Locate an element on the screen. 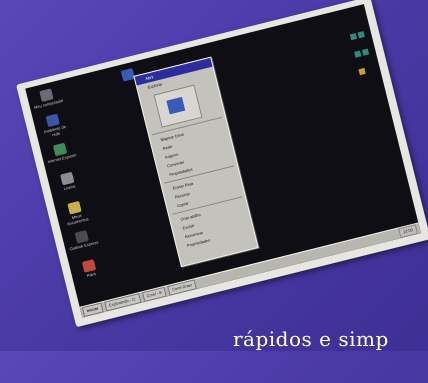 Image resolution: width=428 pixels, height=383 pixels. desktop-icon-label: Lixeira is located at coordinates (69, 187).